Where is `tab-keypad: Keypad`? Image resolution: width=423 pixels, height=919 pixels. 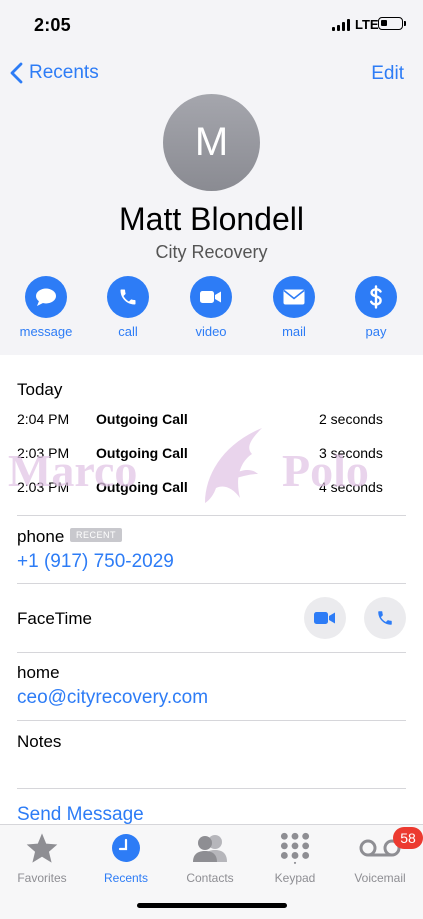 tab-keypad: Keypad is located at coordinates (295, 858).